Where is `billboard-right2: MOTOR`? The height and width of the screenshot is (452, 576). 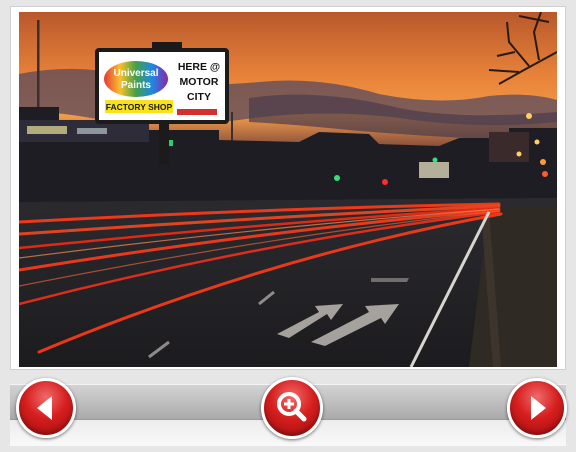 billboard-right2: MOTOR is located at coordinates (199, 82).